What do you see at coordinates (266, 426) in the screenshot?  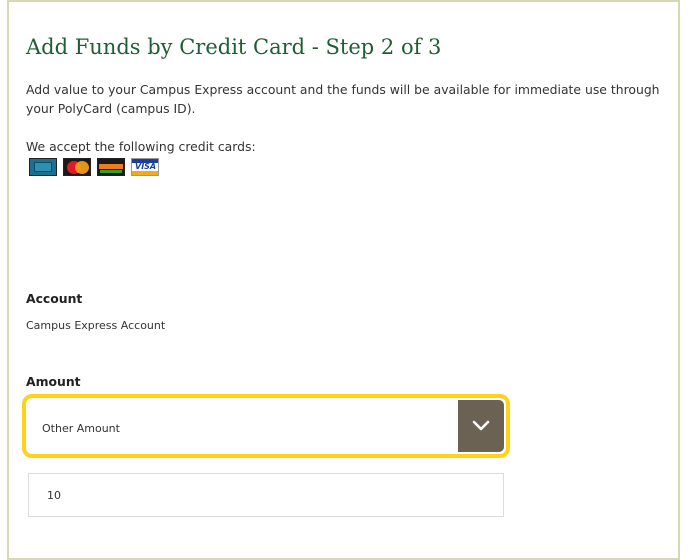 I see `amount-select: Other Amount` at bounding box center [266, 426].